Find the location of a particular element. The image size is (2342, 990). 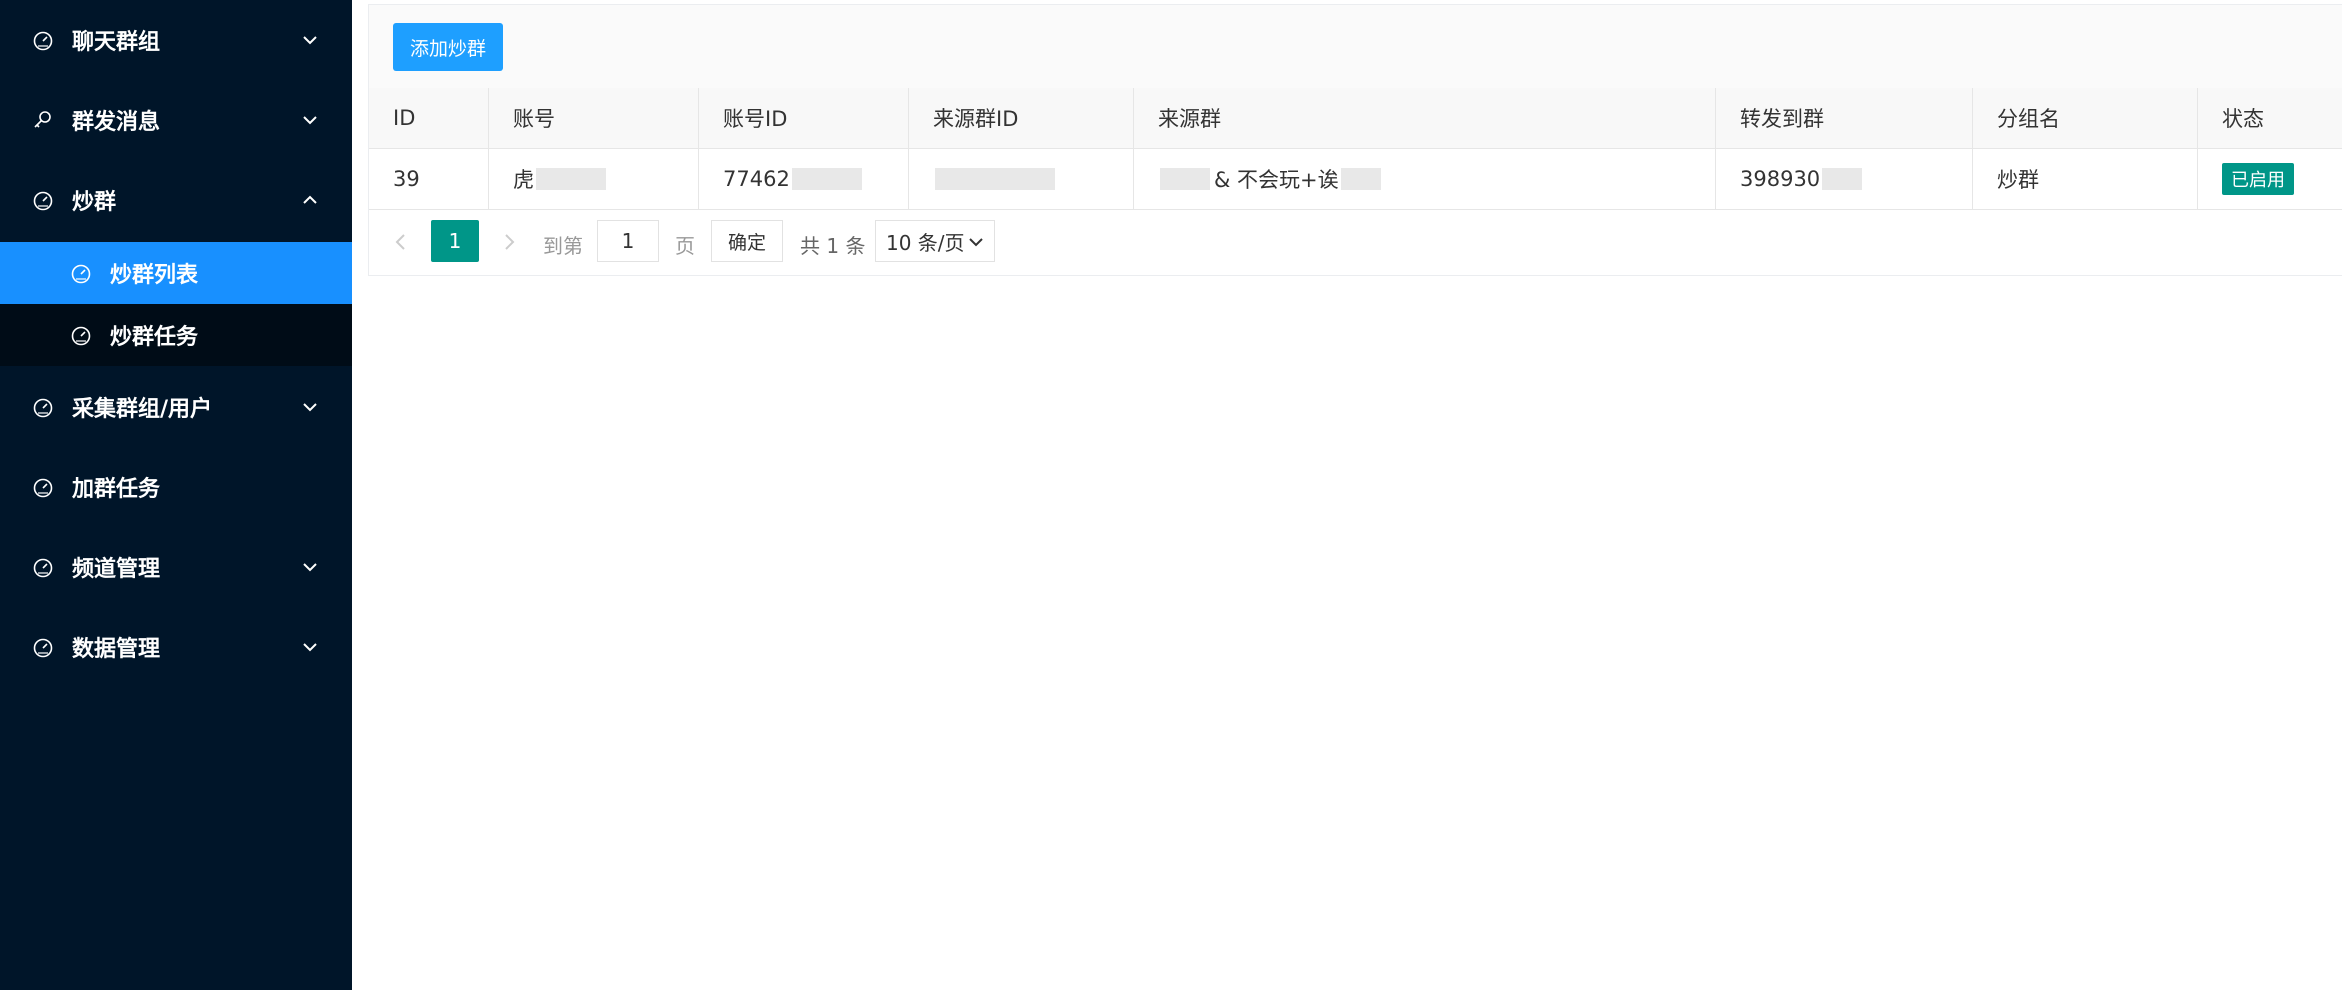

table-row: 39 虎 77462 & 不会玩+诶 398930 炒群 已启用 is located at coordinates (1355, 179).